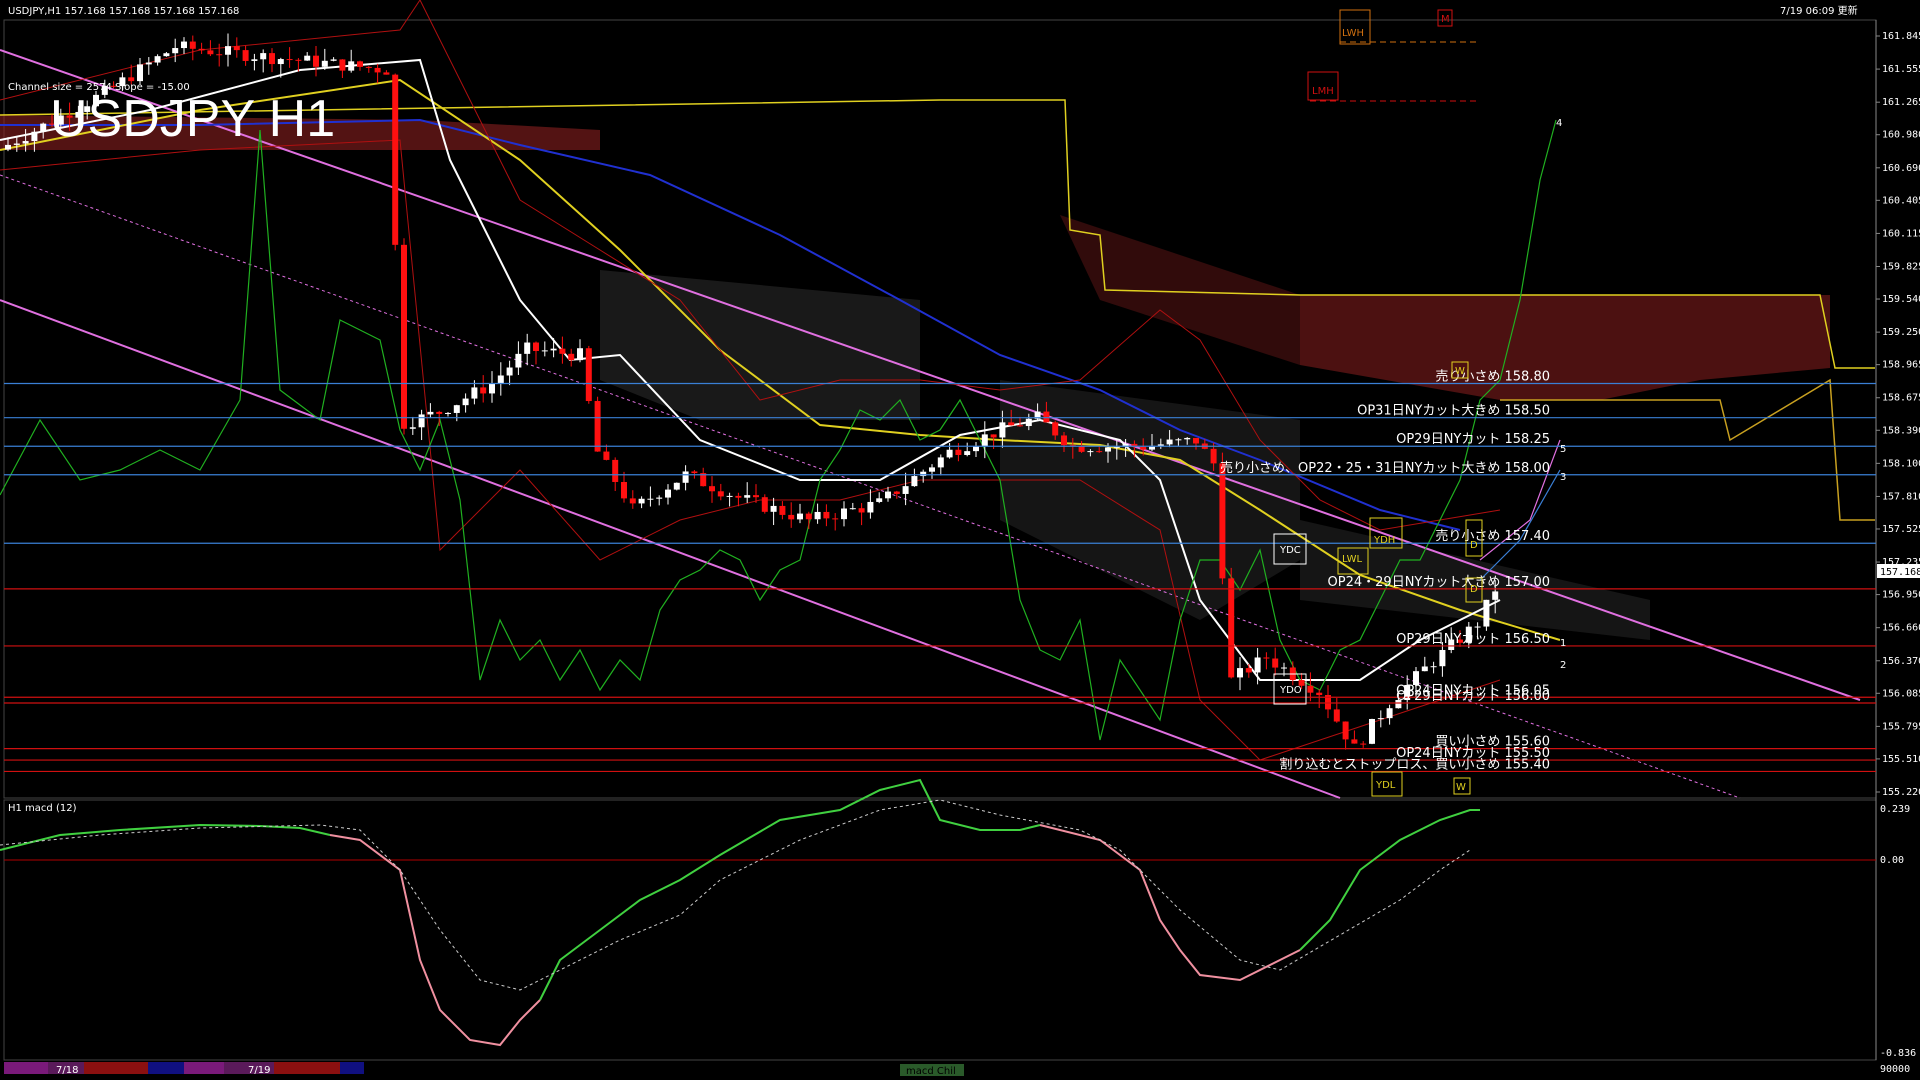  What do you see at coordinates (1895, 809) in the screenshot?
I see `macd-top-value: 0.239` at bounding box center [1895, 809].